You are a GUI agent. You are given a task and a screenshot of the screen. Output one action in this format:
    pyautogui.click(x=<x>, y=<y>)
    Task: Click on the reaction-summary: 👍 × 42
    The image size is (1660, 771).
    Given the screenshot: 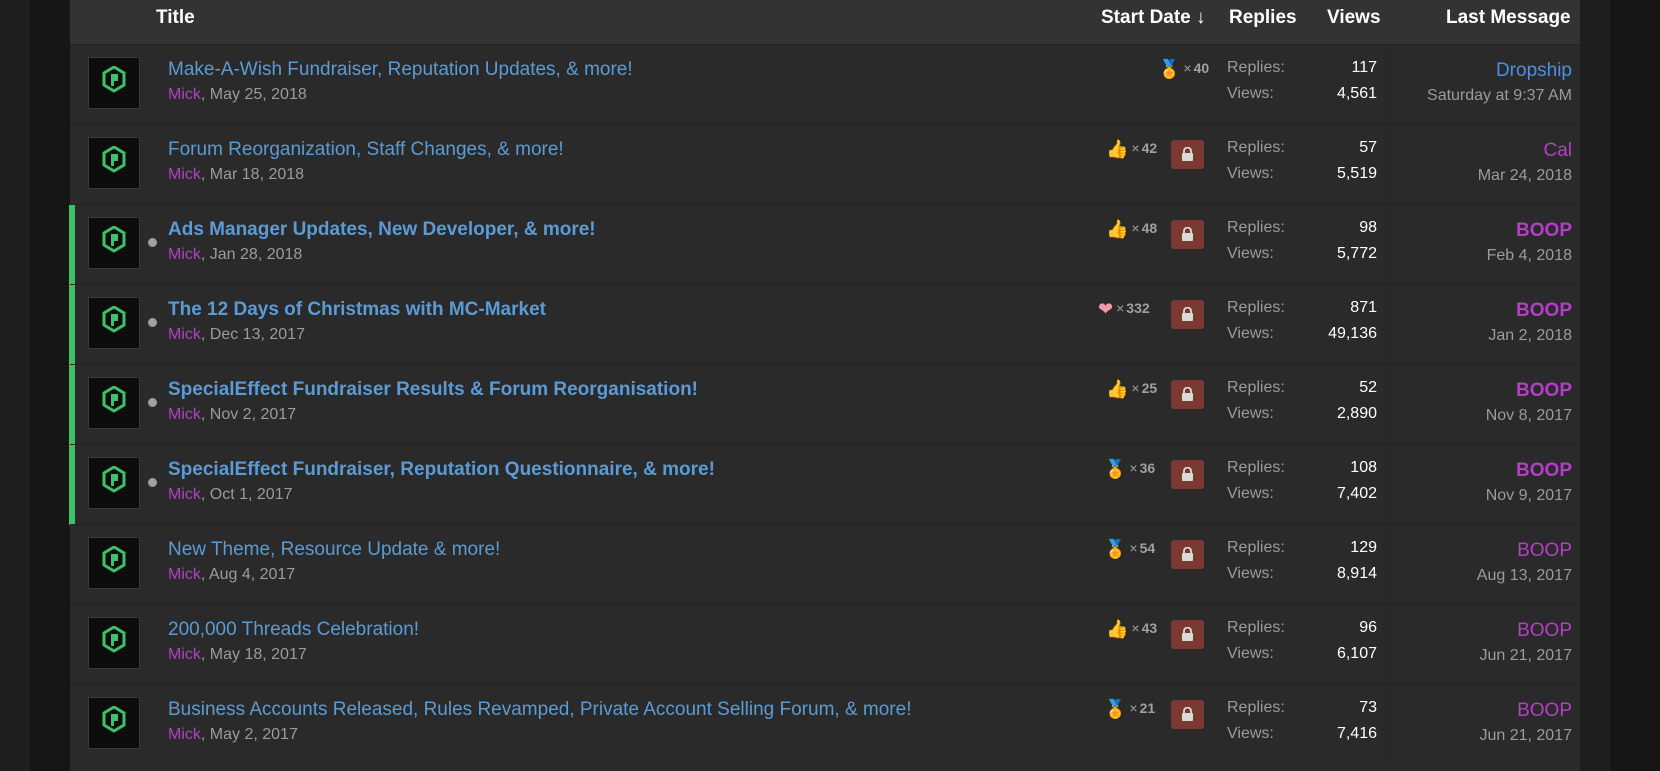 What is the action you would take?
    pyautogui.click(x=1131, y=149)
    